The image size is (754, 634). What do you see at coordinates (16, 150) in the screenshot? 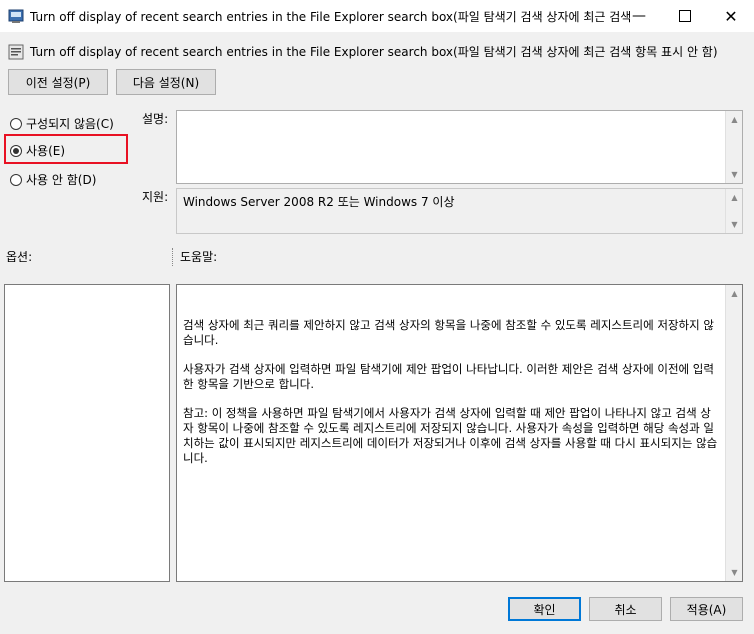
I see `radio-circle-selected` at bounding box center [16, 150].